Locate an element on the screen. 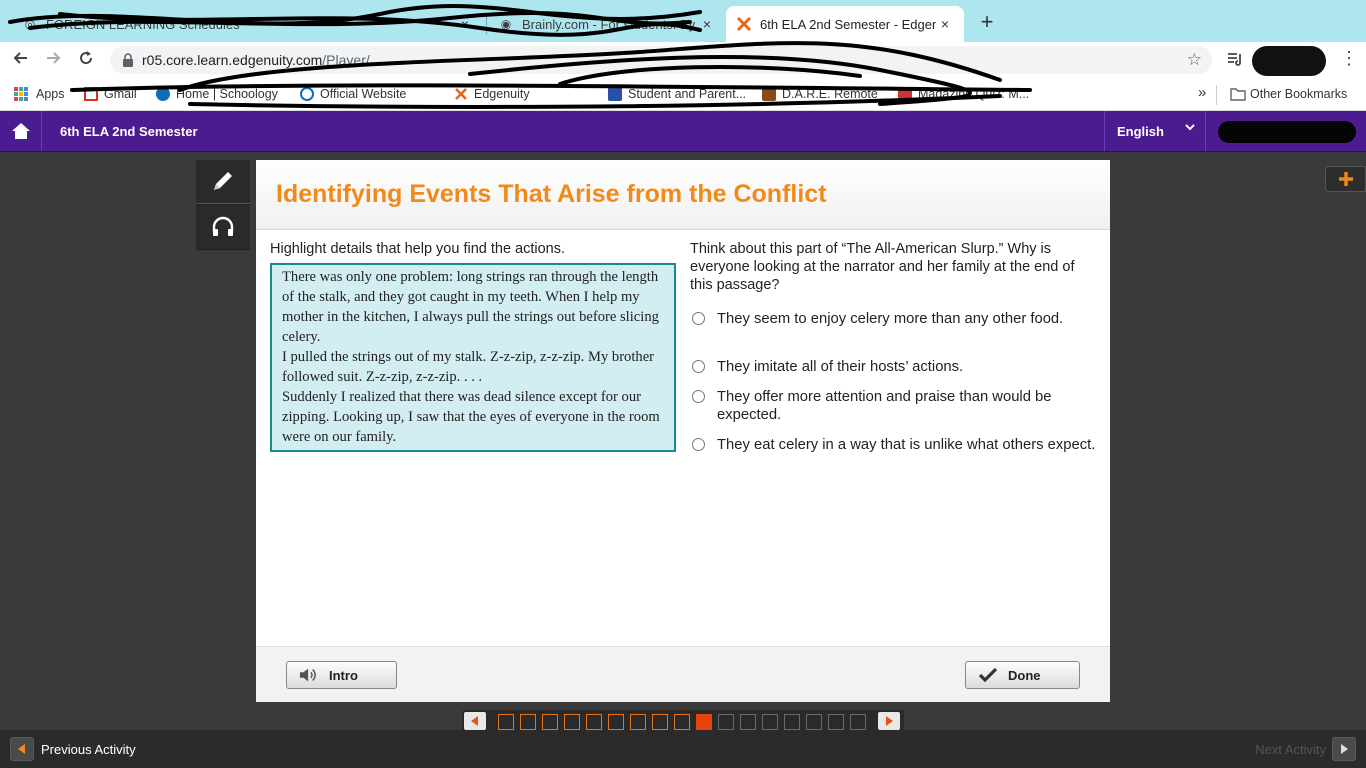 The height and width of the screenshot is (768, 1366). bookmark-label: Magazine Quiz is located at coordinates (974, 94).